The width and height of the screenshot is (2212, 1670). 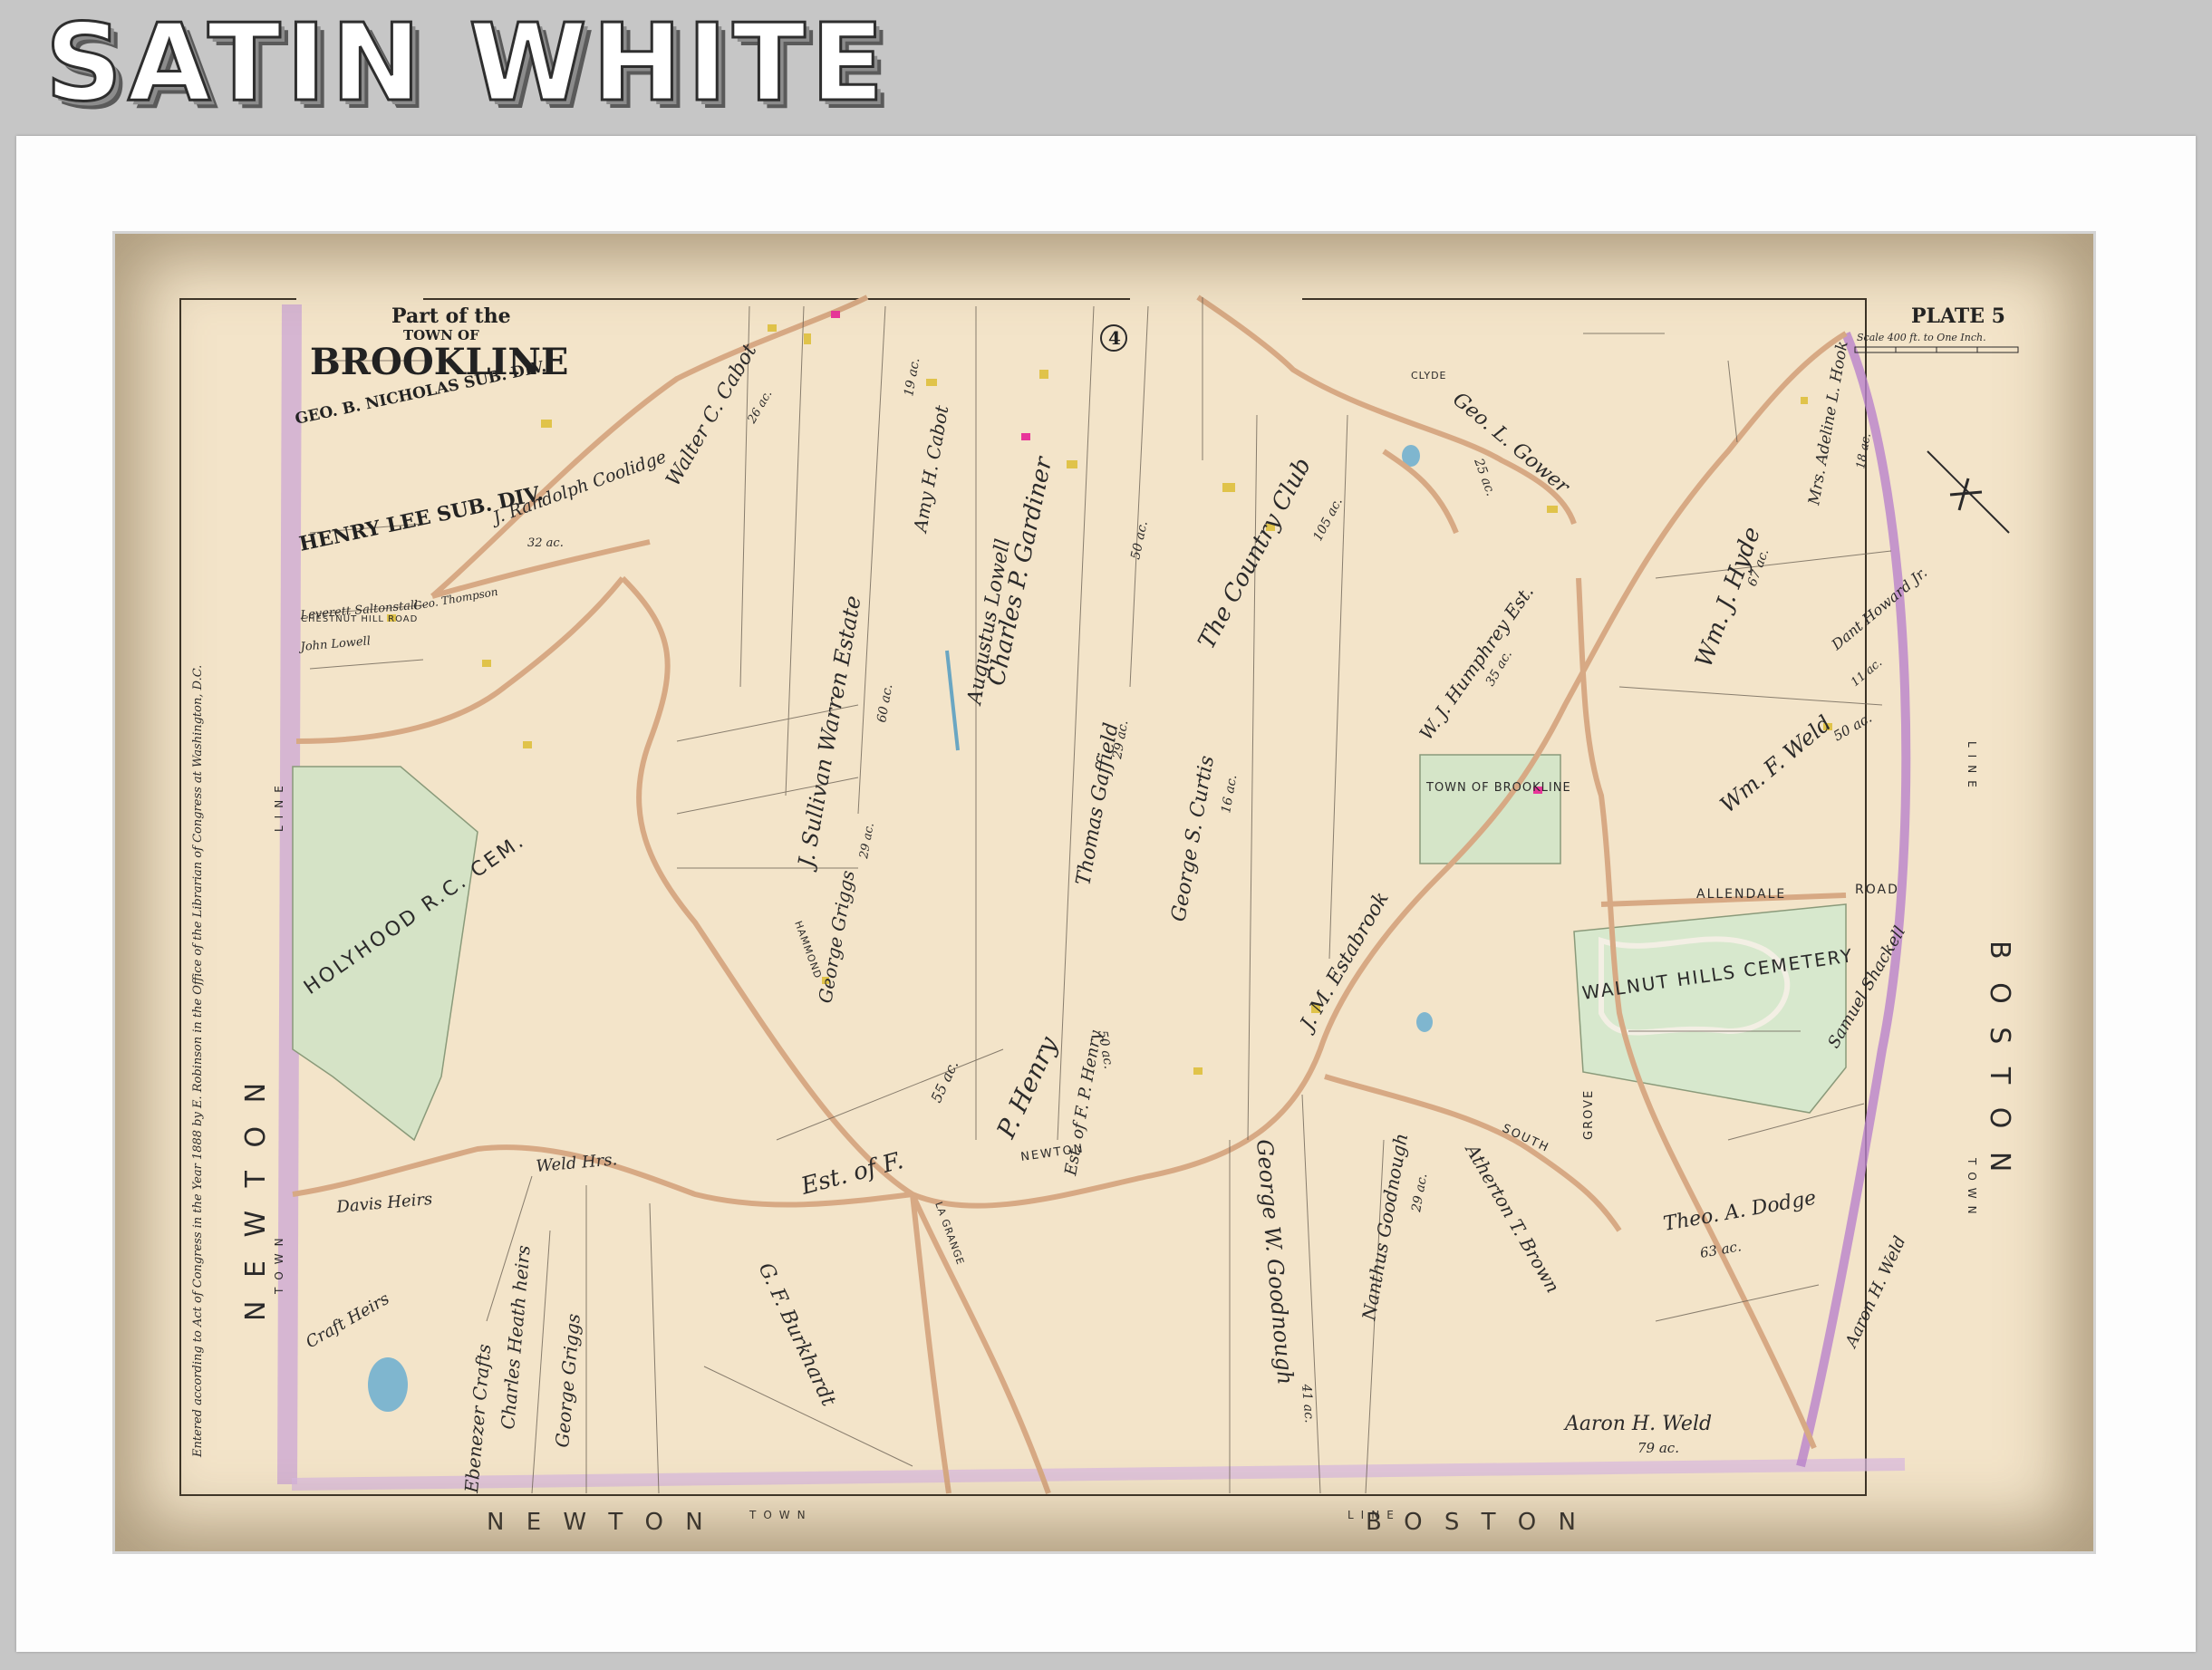 I want to click on part-of-the-label: Part of the, so click(x=451, y=316).